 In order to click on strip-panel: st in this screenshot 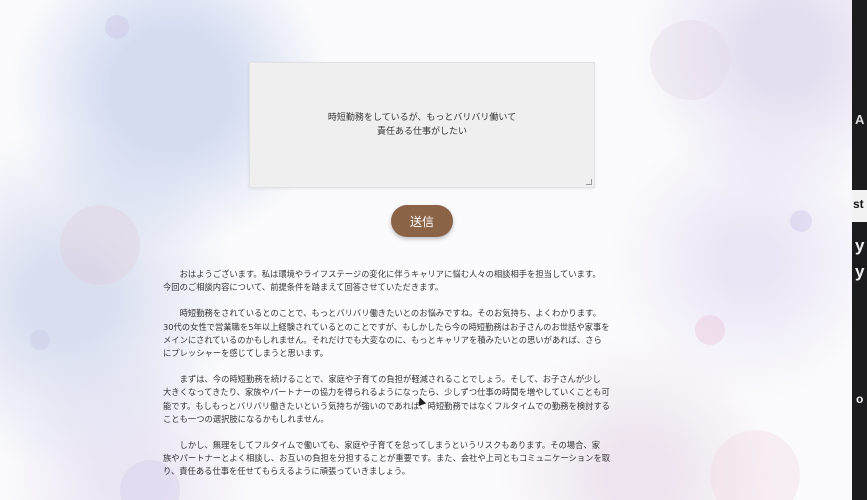, I will do `click(859, 206)`.